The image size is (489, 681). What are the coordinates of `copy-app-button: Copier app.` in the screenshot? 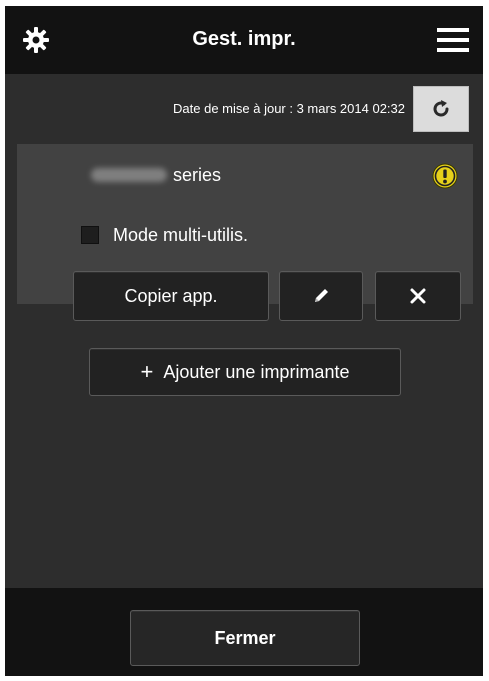 It's located at (171, 296).